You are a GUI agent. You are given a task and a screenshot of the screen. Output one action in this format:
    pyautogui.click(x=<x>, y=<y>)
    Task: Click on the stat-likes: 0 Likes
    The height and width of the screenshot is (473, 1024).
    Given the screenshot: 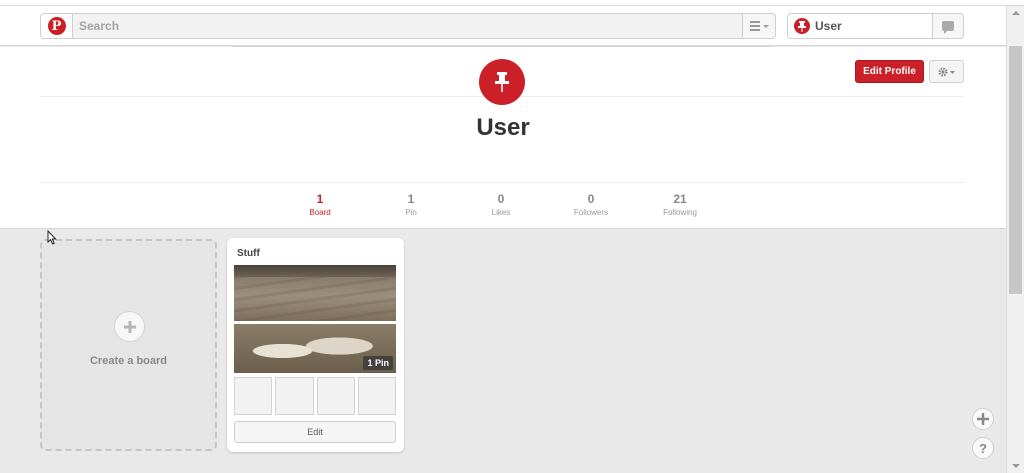 What is the action you would take?
    pyautogui.click(x=501, y=204)
    